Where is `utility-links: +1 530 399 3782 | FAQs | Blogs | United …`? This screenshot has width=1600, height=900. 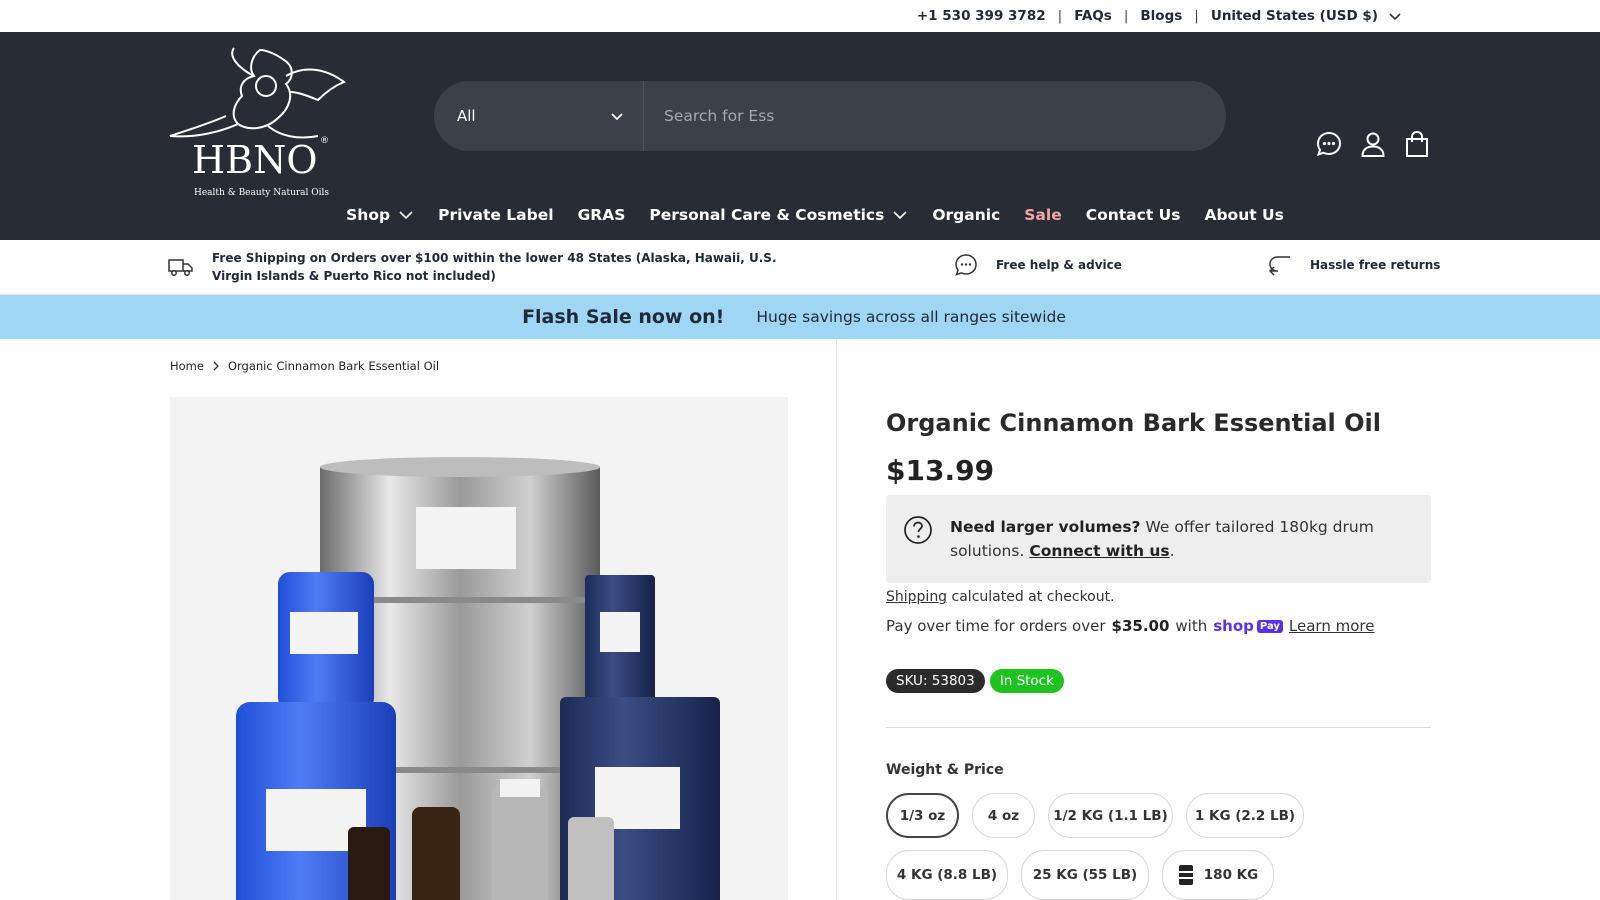
utility-links: +1 530 399 3782 | FAQs | Blogs | United … is located at coordinates (1159, 16).